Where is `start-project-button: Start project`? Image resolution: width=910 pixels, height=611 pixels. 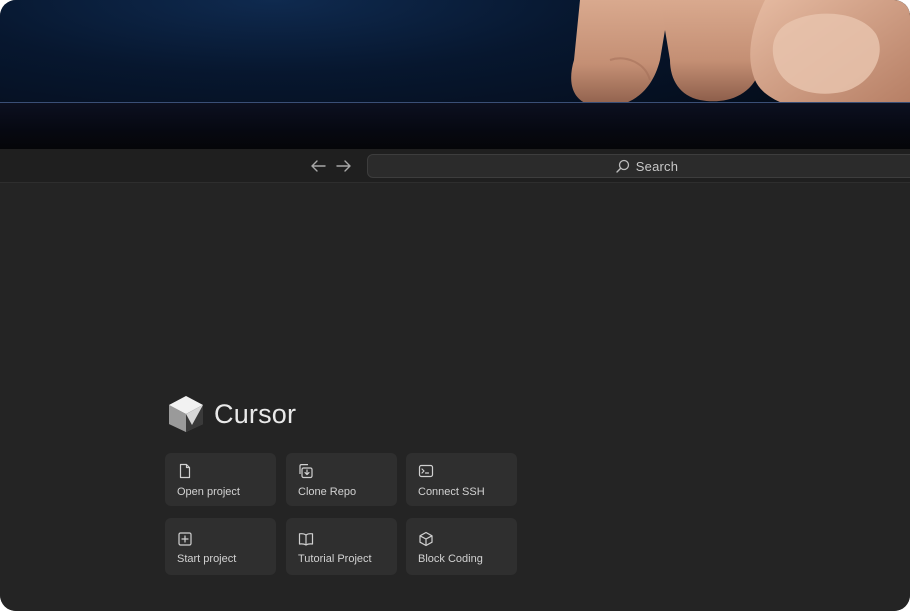 start-project-button: Start project is located at coordinates (220, 546).